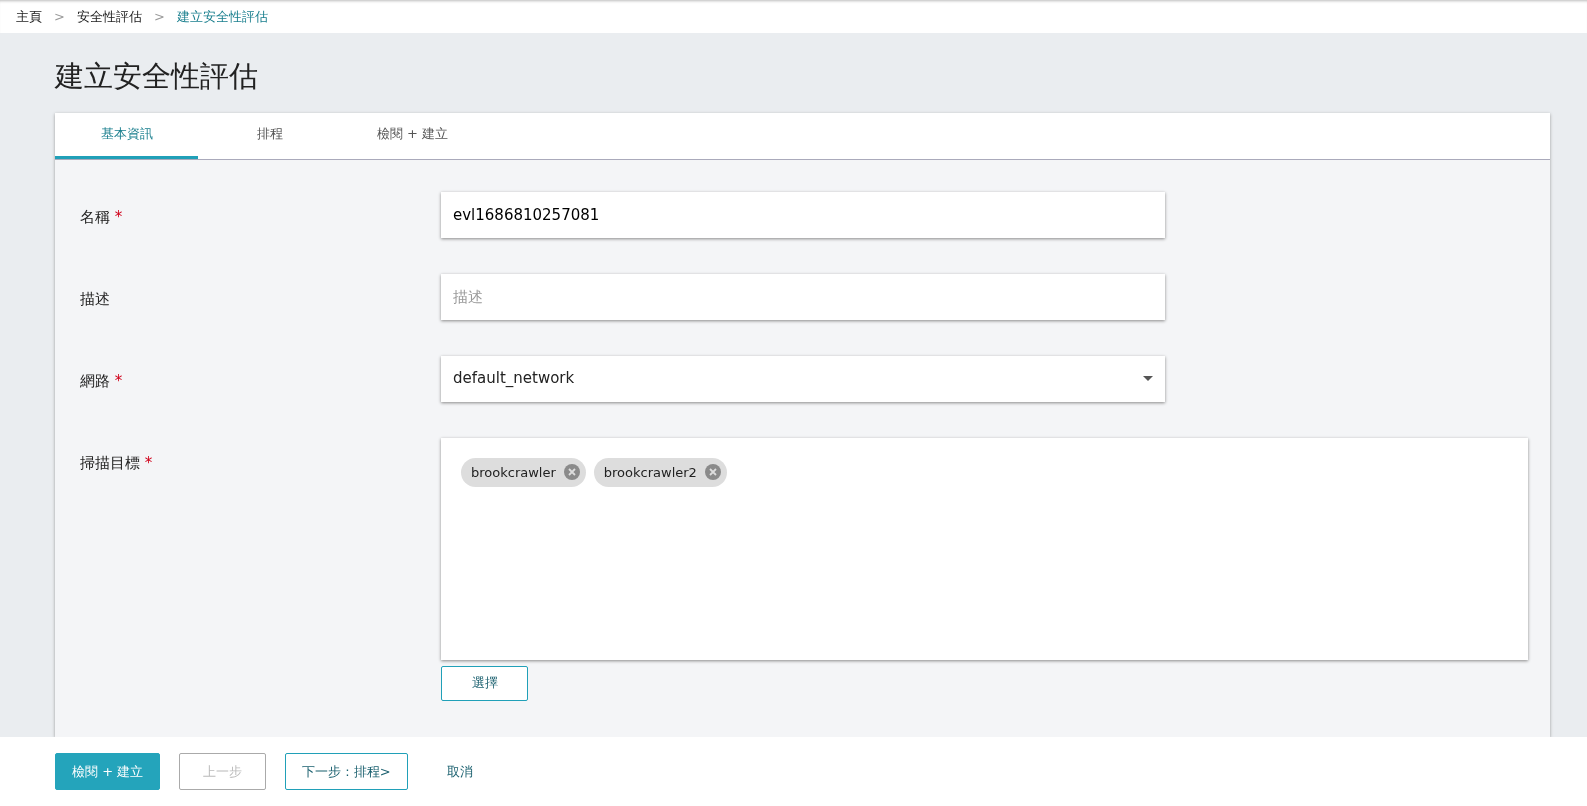 The height and width of the screenshot is (806, 1587). I want to click on field-label: 名稱 *, so click(102, 217).